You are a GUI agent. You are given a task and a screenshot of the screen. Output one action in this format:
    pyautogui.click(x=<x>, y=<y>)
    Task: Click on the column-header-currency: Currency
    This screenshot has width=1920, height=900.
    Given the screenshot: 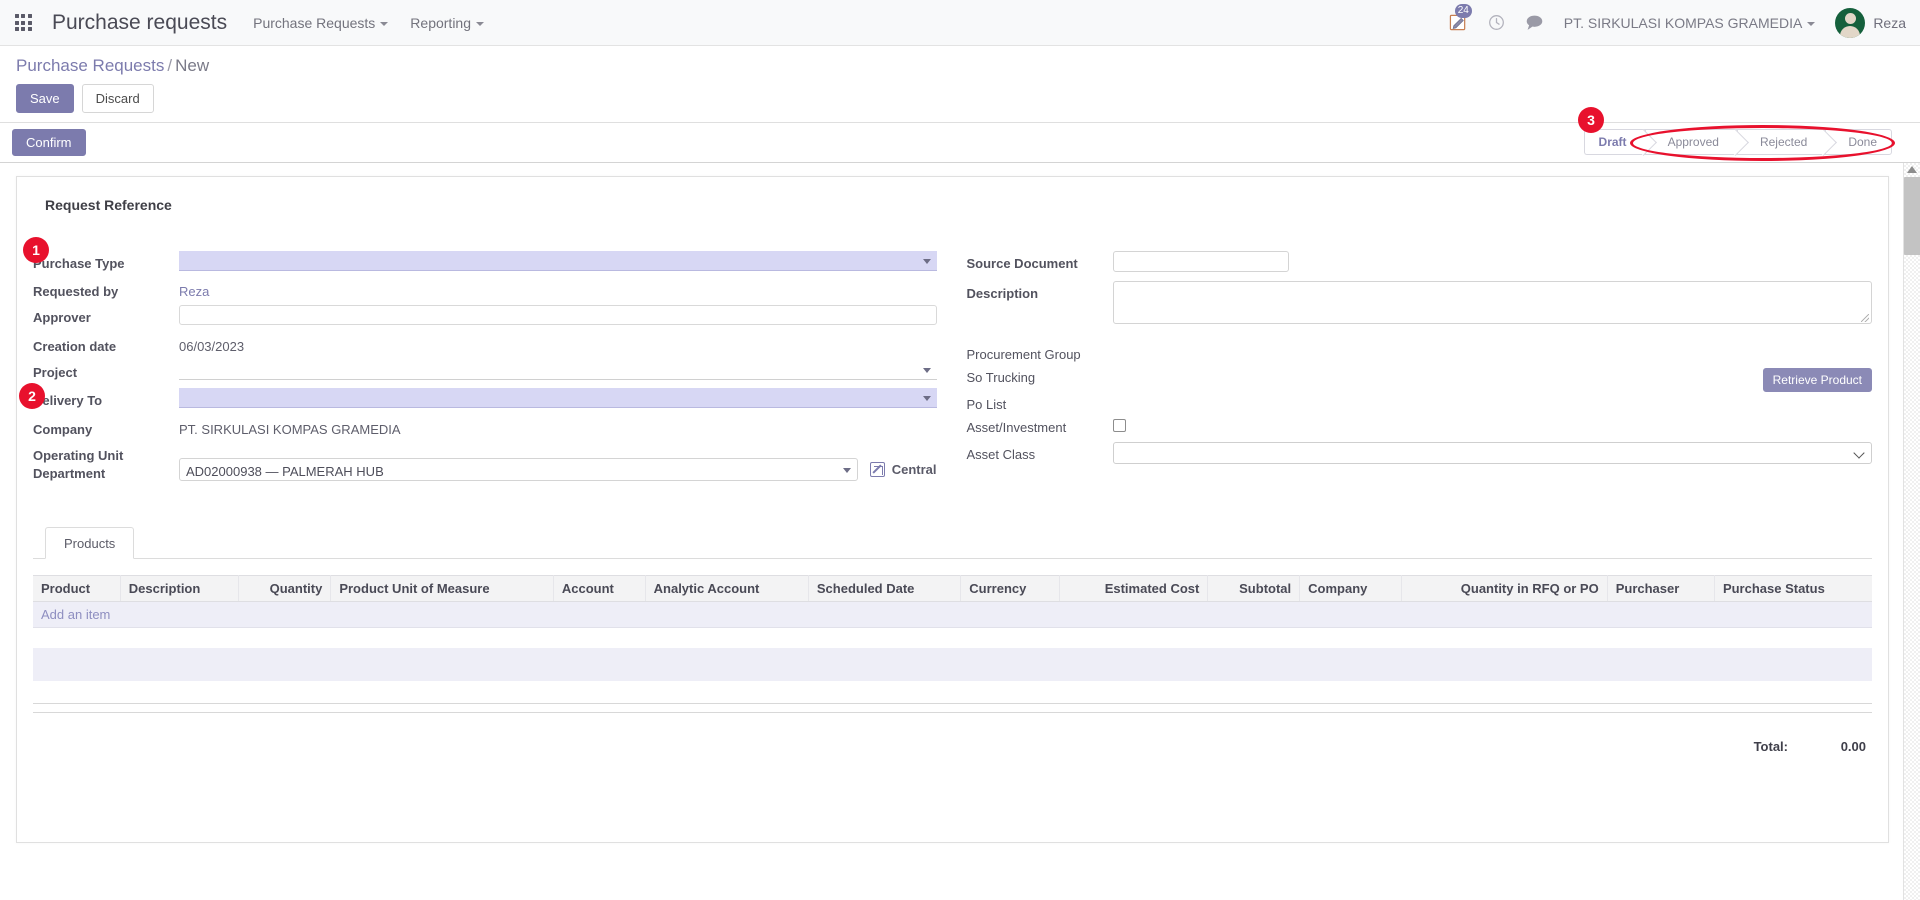 What is the action you would take?
    pyautogui.click(x=1010, y=588)
    